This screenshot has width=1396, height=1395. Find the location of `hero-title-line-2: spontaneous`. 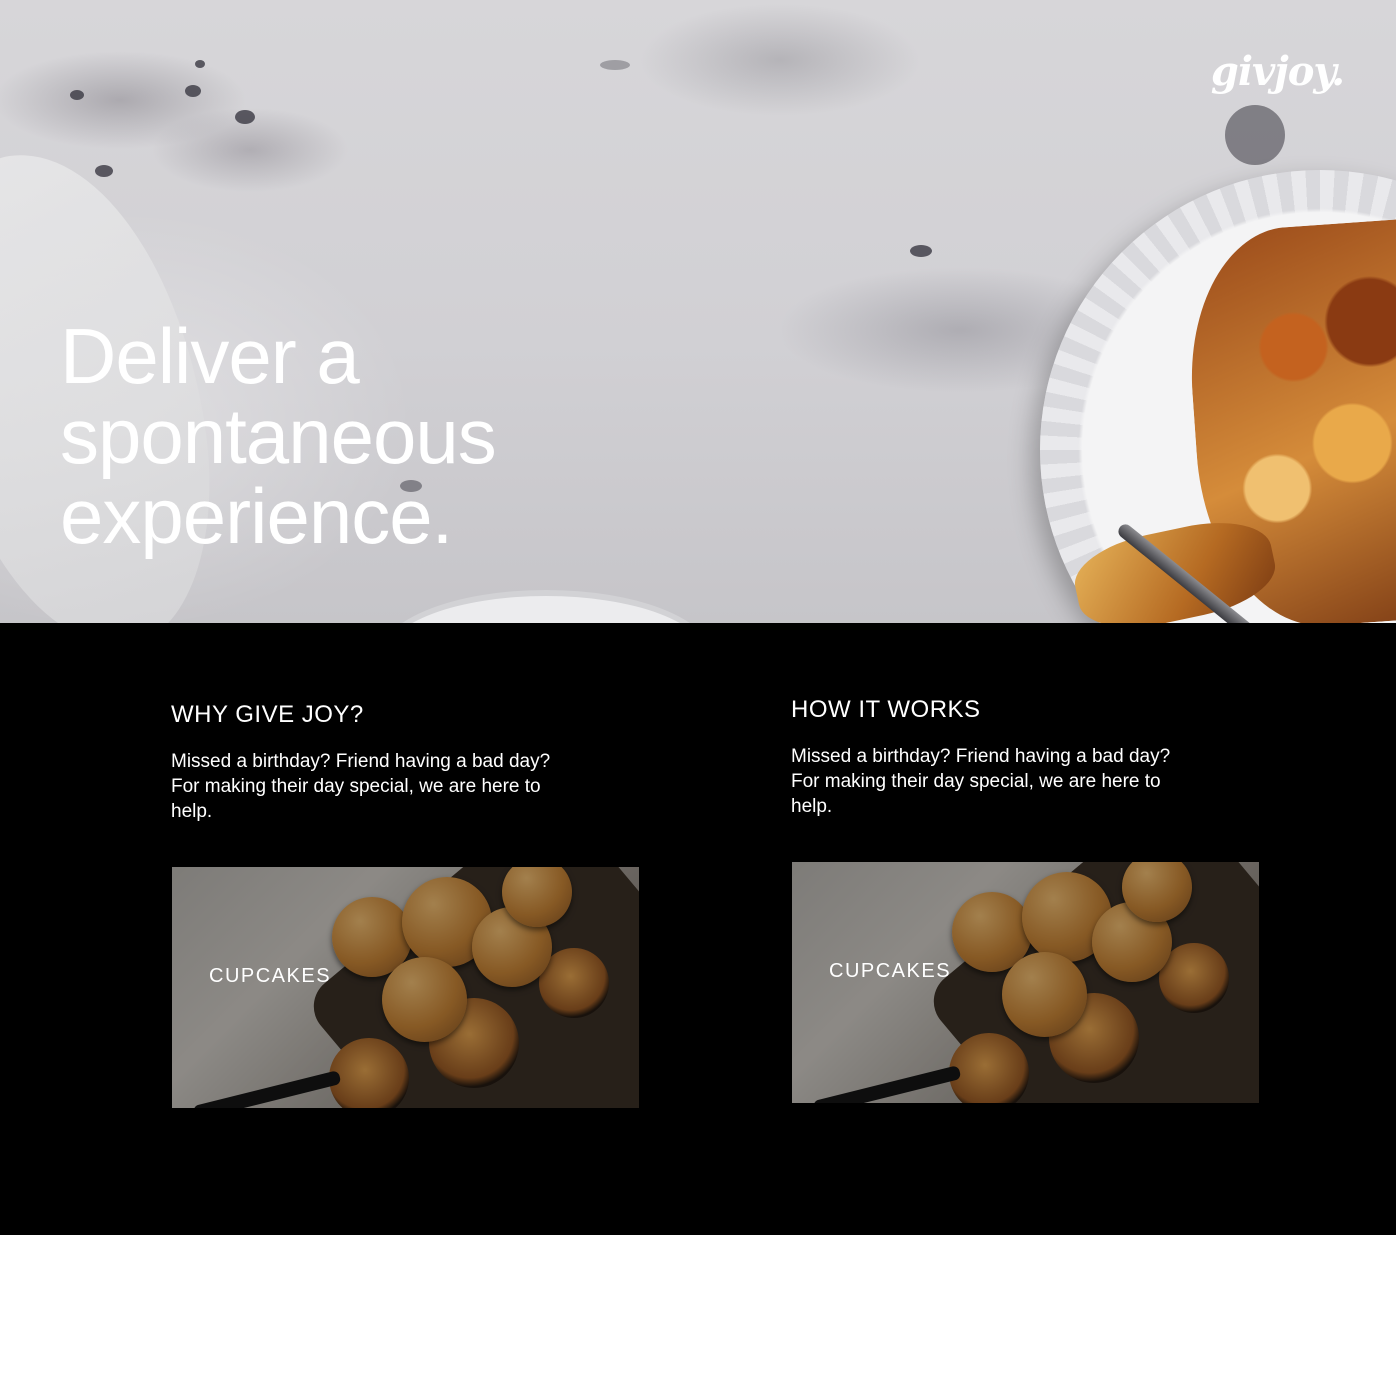

hero-title-line-2: spontaneous is located at coordinates (278, 436).